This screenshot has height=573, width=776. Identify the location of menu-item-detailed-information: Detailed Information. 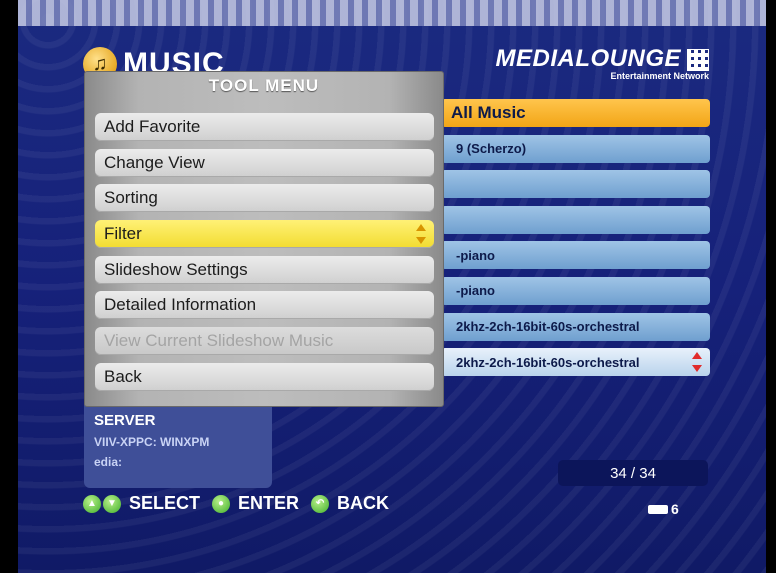
(264, 305).